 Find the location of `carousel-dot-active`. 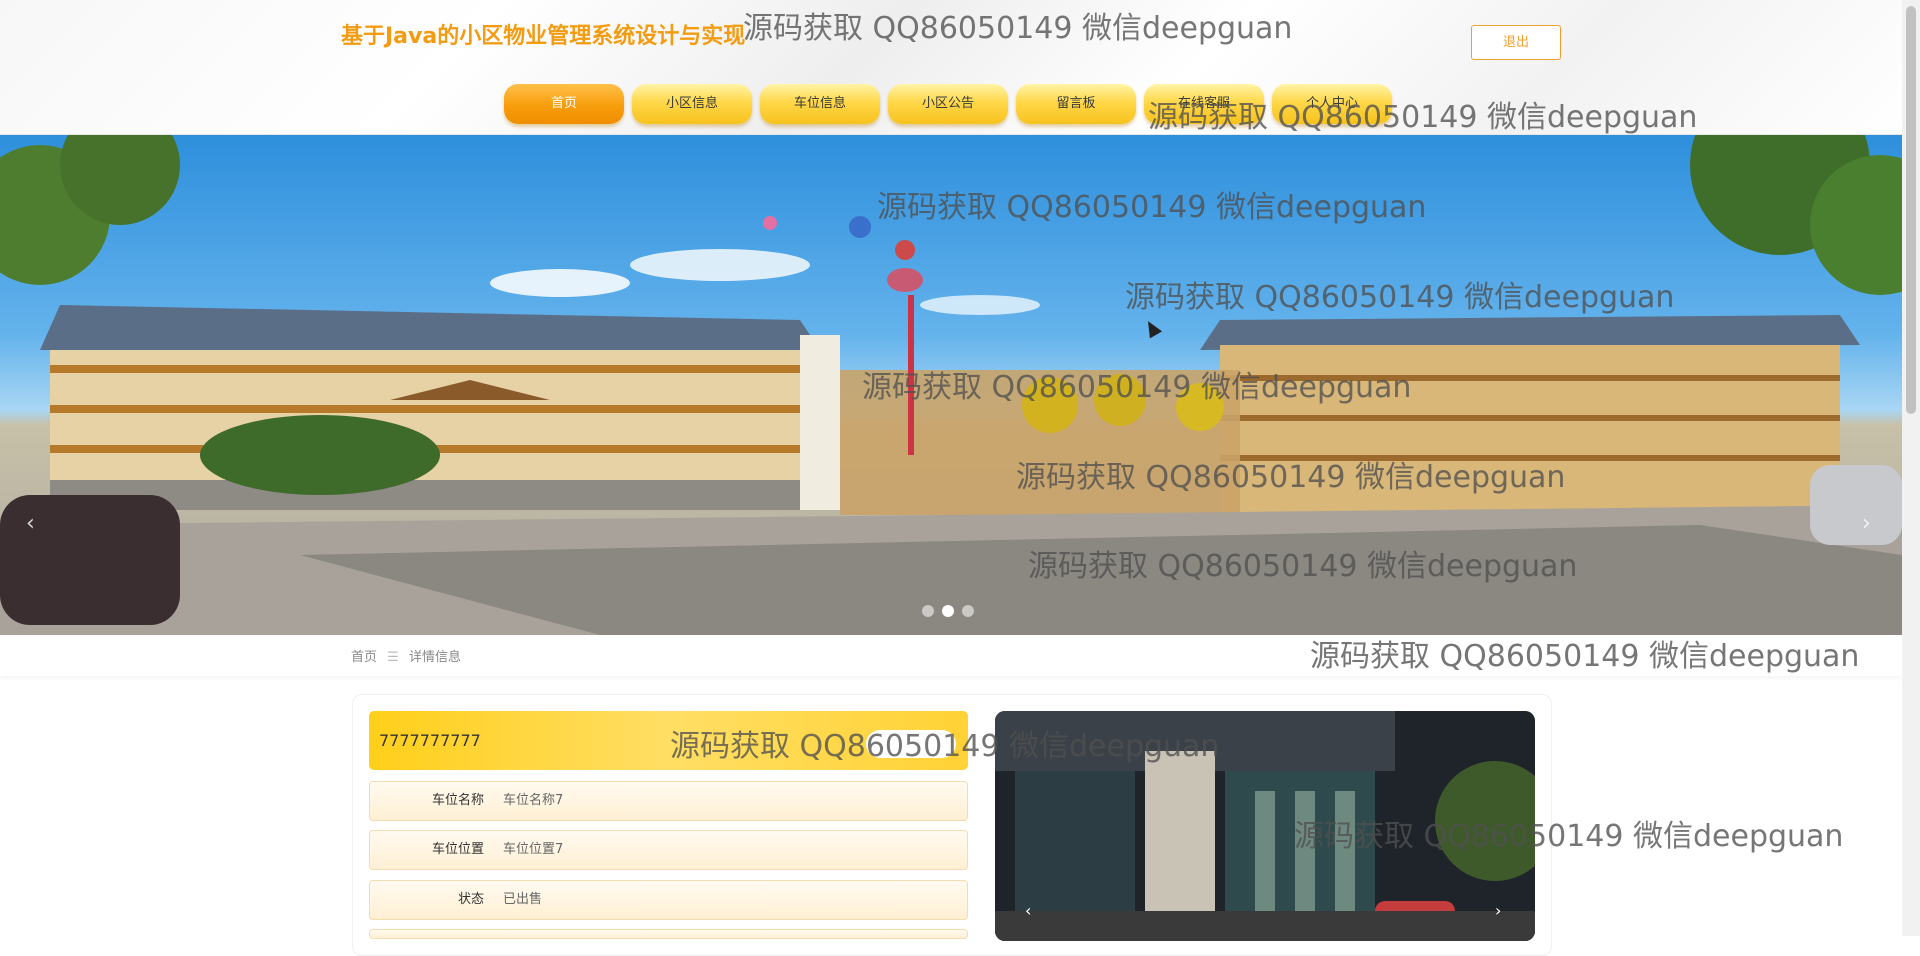

carousel-dot-active is located at coordinates (948, 611).